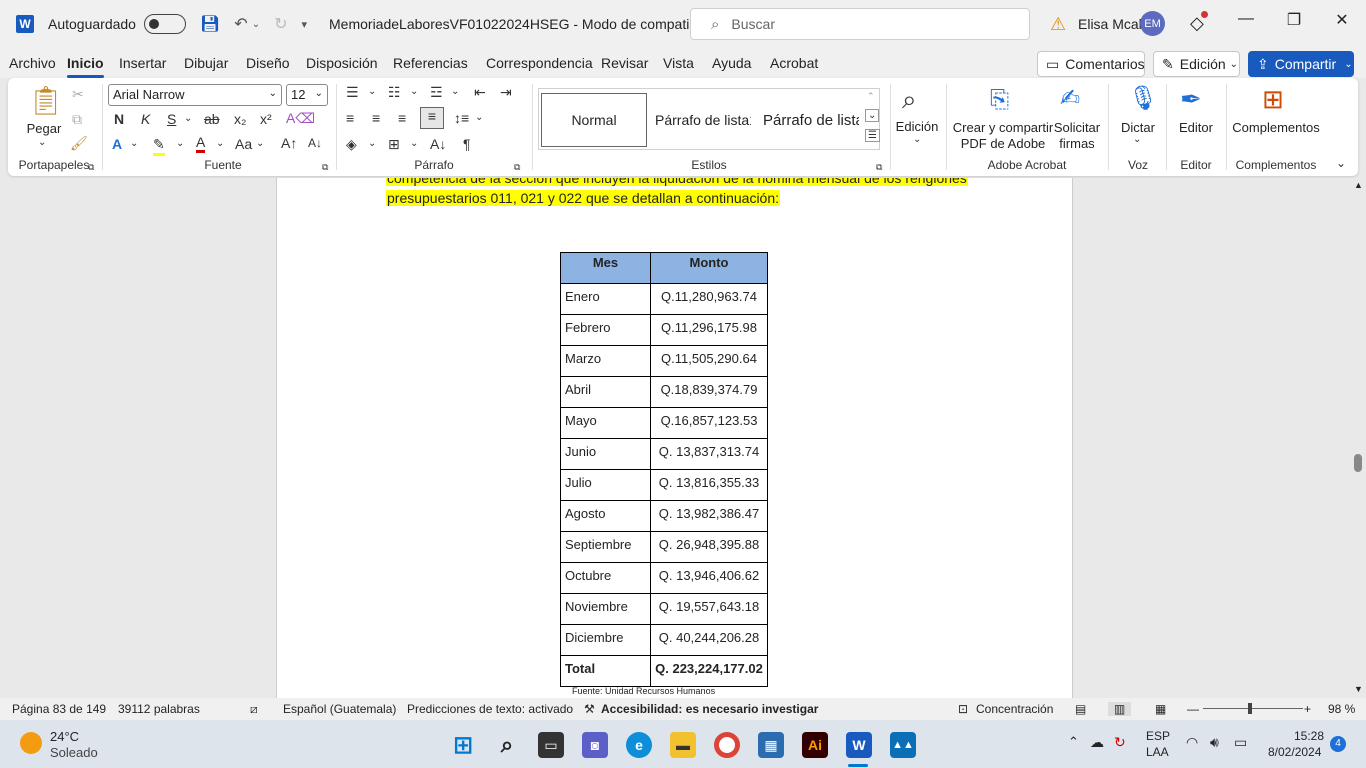  Describe the element at coordinates (1294, 20) in the screenshot. I see `restore-icon: ❐` at that location.